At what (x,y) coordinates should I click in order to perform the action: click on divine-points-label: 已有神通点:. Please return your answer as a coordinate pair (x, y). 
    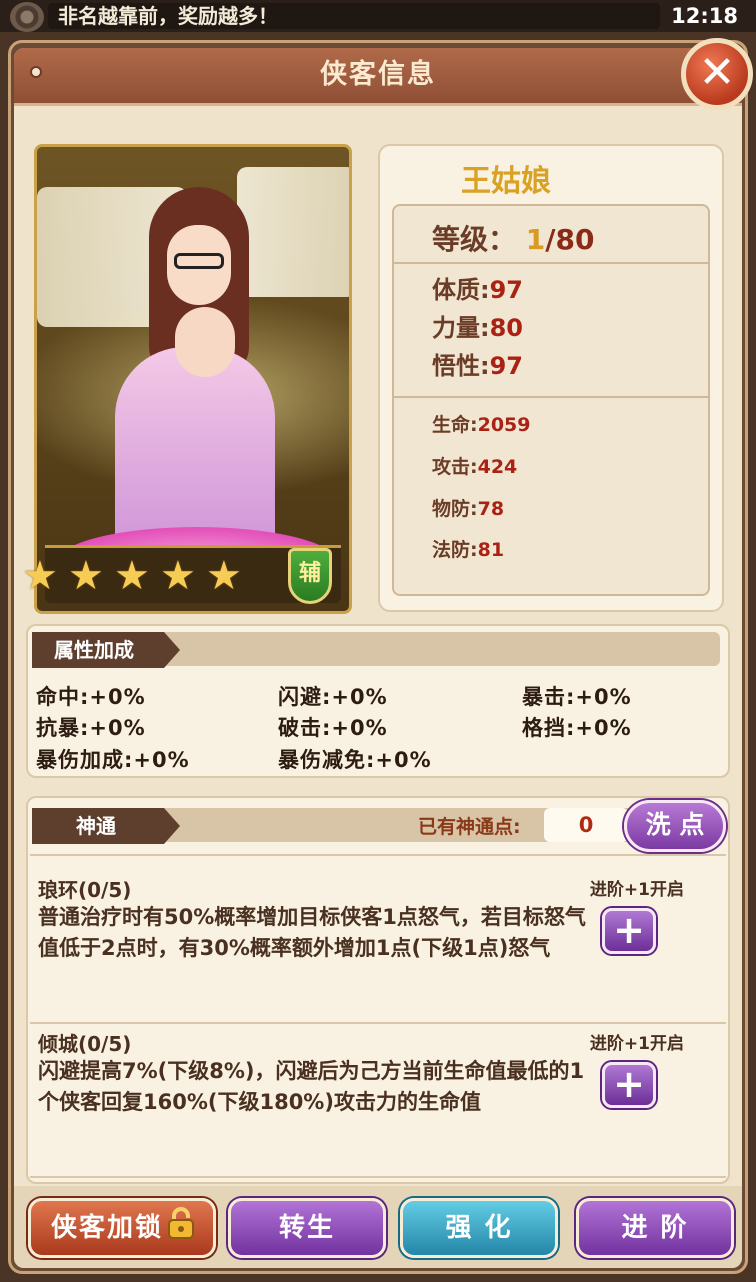
    Looking at the image, I should click on (469, 827).